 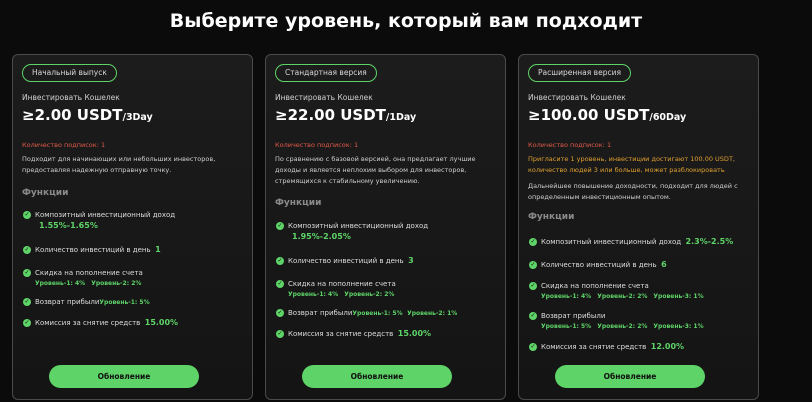 What do you see at coordinates (432, 313) in the screenshot?
I see `level-value: Уровень-2: 1%` at bounding box center [432, 313].